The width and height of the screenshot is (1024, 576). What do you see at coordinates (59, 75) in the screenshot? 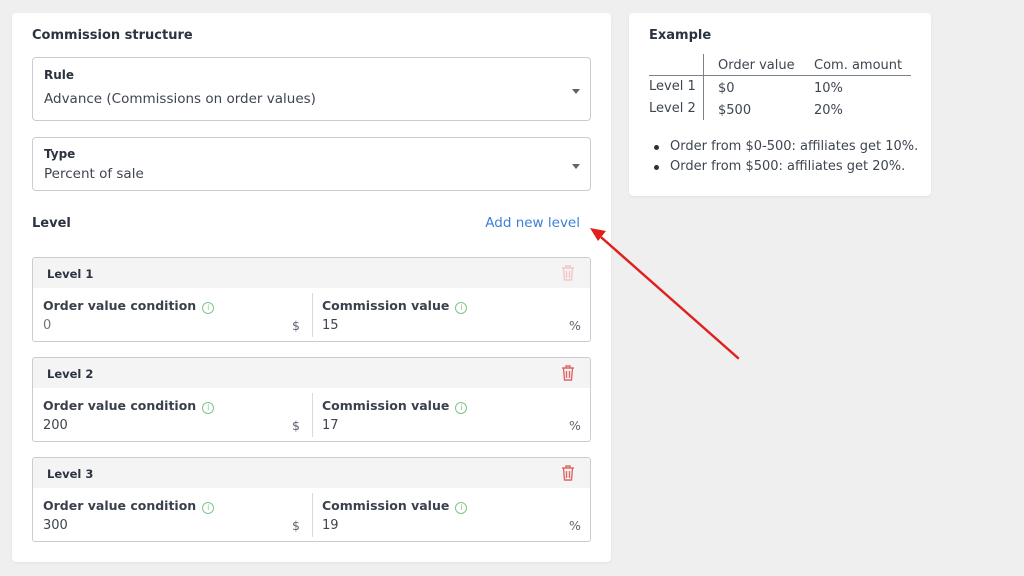
I see `rule-label: Rule` at bounding box center [59, 75].